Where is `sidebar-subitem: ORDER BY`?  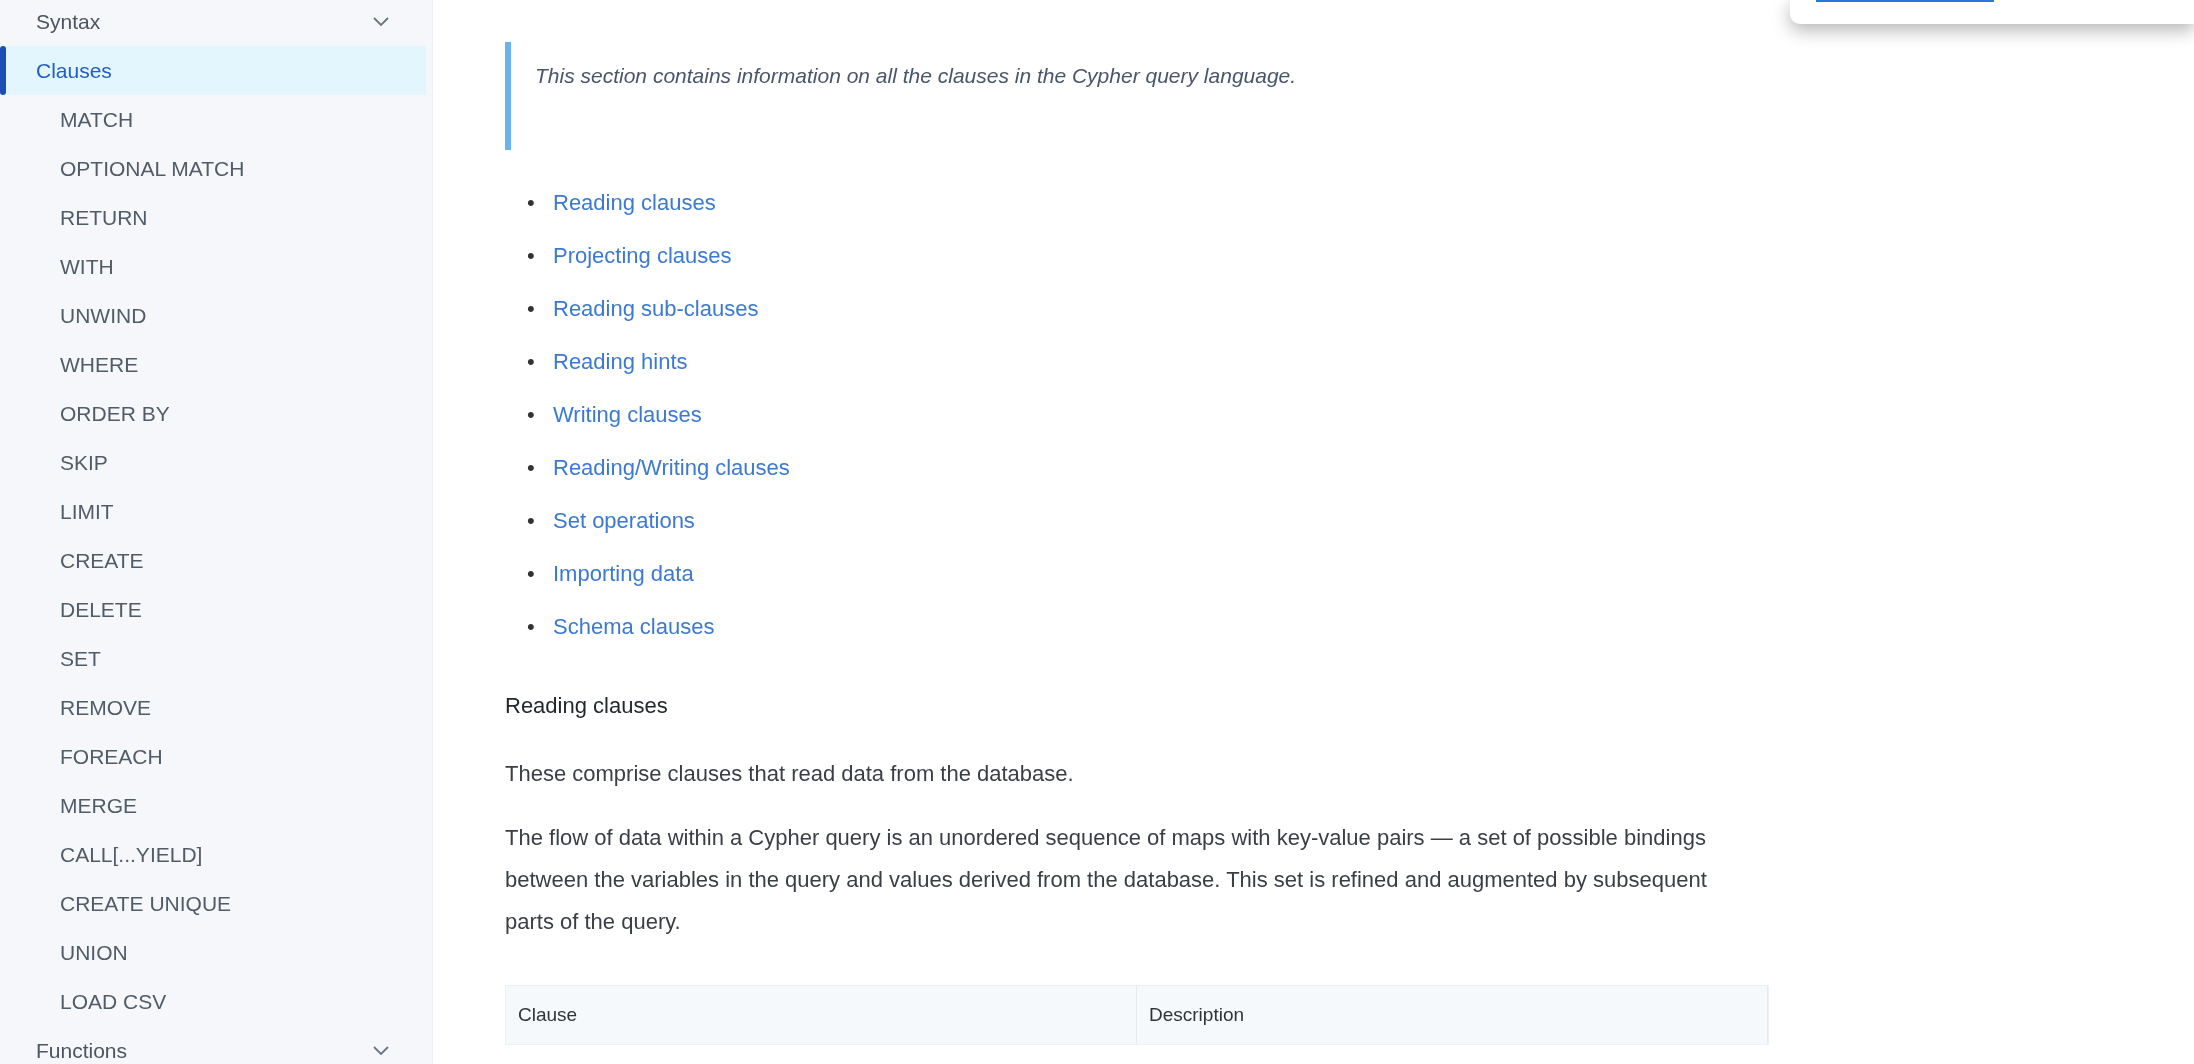 sidebar-subitem: ORDER BY is located at coordinates (213, 413).